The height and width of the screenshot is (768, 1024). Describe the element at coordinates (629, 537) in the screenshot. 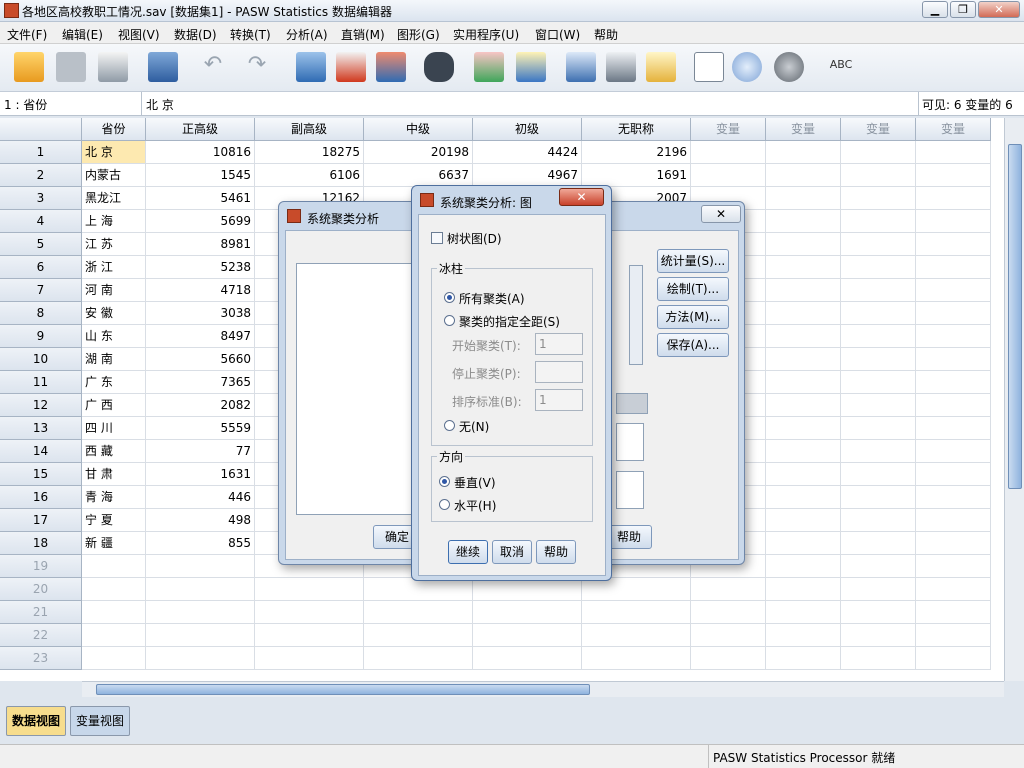

I see `cluster-help-button: 帮助` at that location.